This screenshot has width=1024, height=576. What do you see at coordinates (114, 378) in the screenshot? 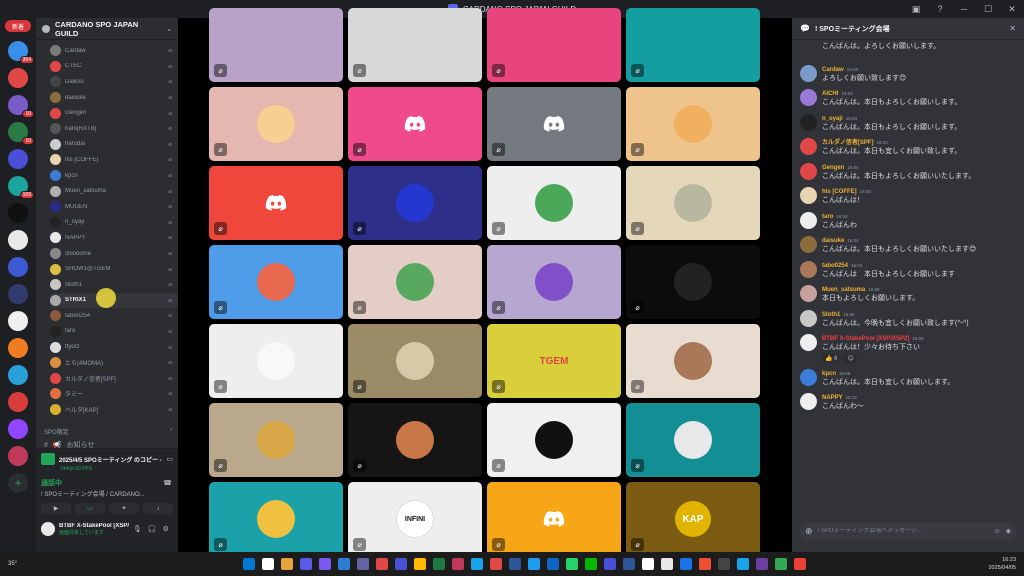
I see `voice-member: カルダノ信者[SPF] ⌀` at bounding box center [114, 378].